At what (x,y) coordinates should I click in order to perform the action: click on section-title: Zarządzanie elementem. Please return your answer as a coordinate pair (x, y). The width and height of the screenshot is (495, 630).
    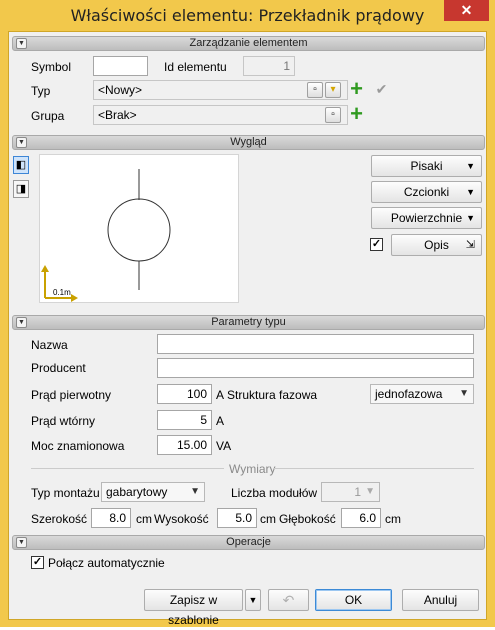
    Looking at the image, I should click on (248, 43).